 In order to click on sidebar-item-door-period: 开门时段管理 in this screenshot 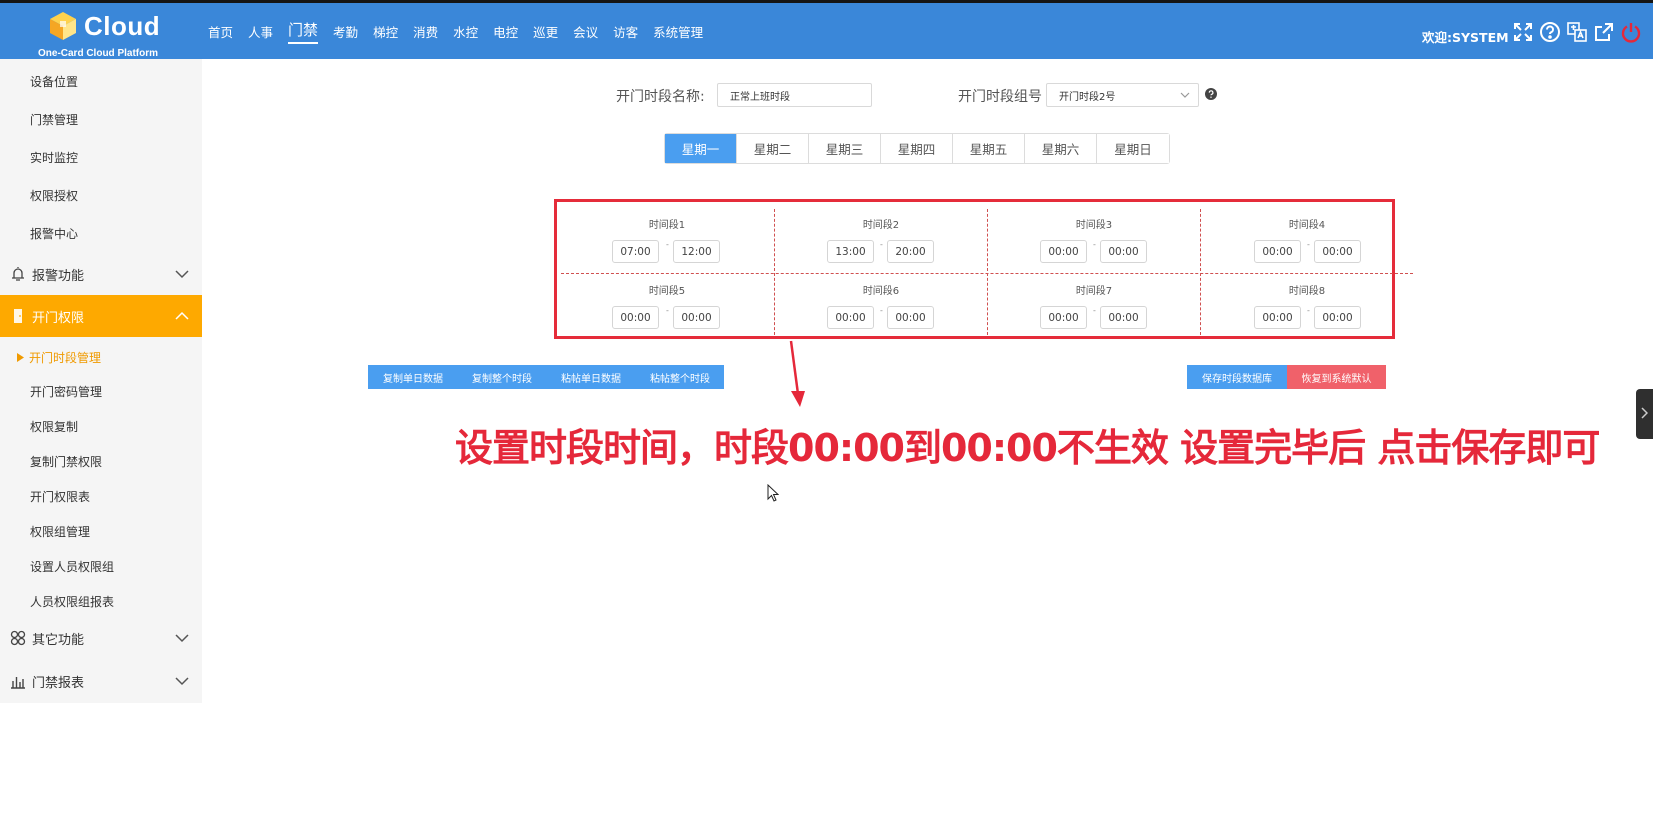, I will do `click(58, 357)`.